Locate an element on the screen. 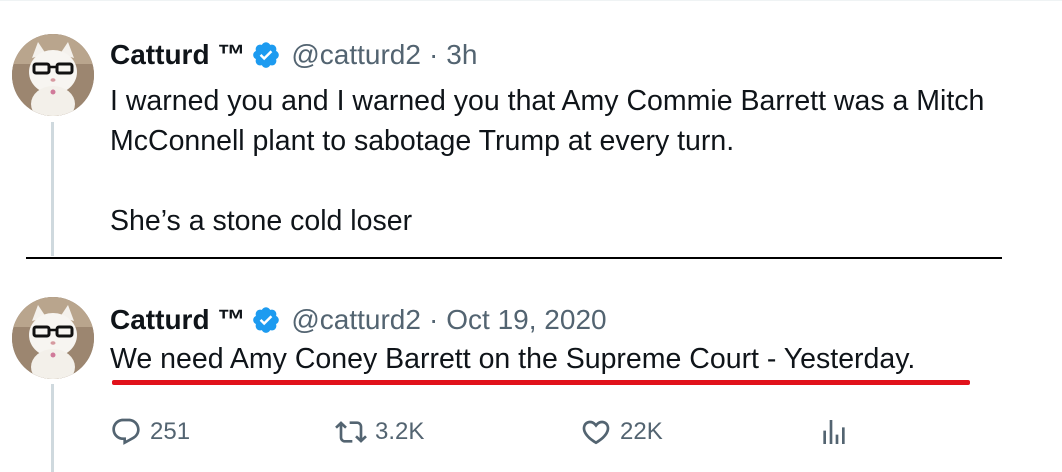 This screenshot has height=472, width=1062. tweet-header: Catturd ™ @catturd2 · Oct 19, 2020 is located at coordinates (358, 320).